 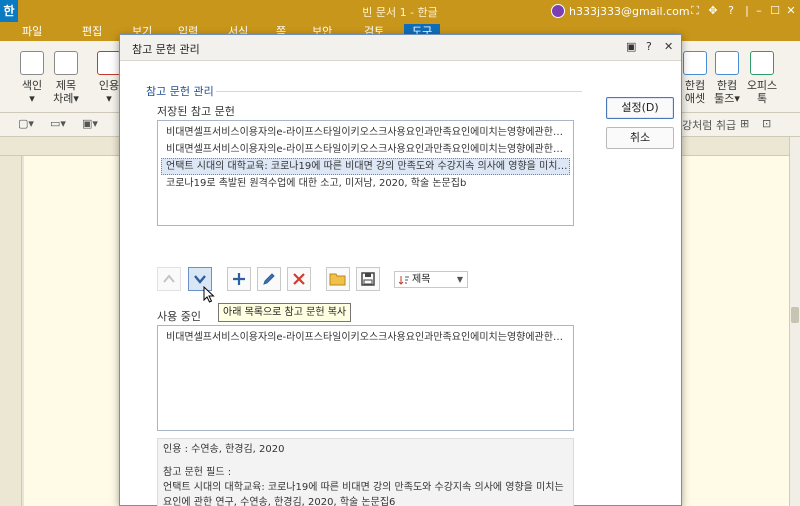 What do you see at coordinates (421, 279) in the screenshot?
I see `sort-select-value: 제목` at bounding box center [421, 279].